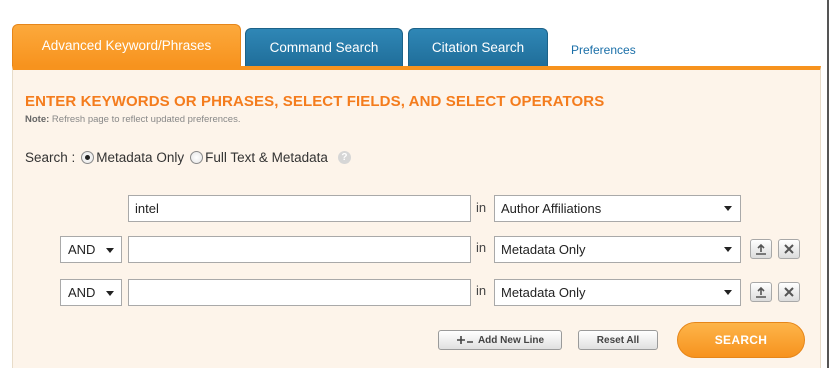  I want to click on field-select-2-value: Metadata Only, so click(543, 249).